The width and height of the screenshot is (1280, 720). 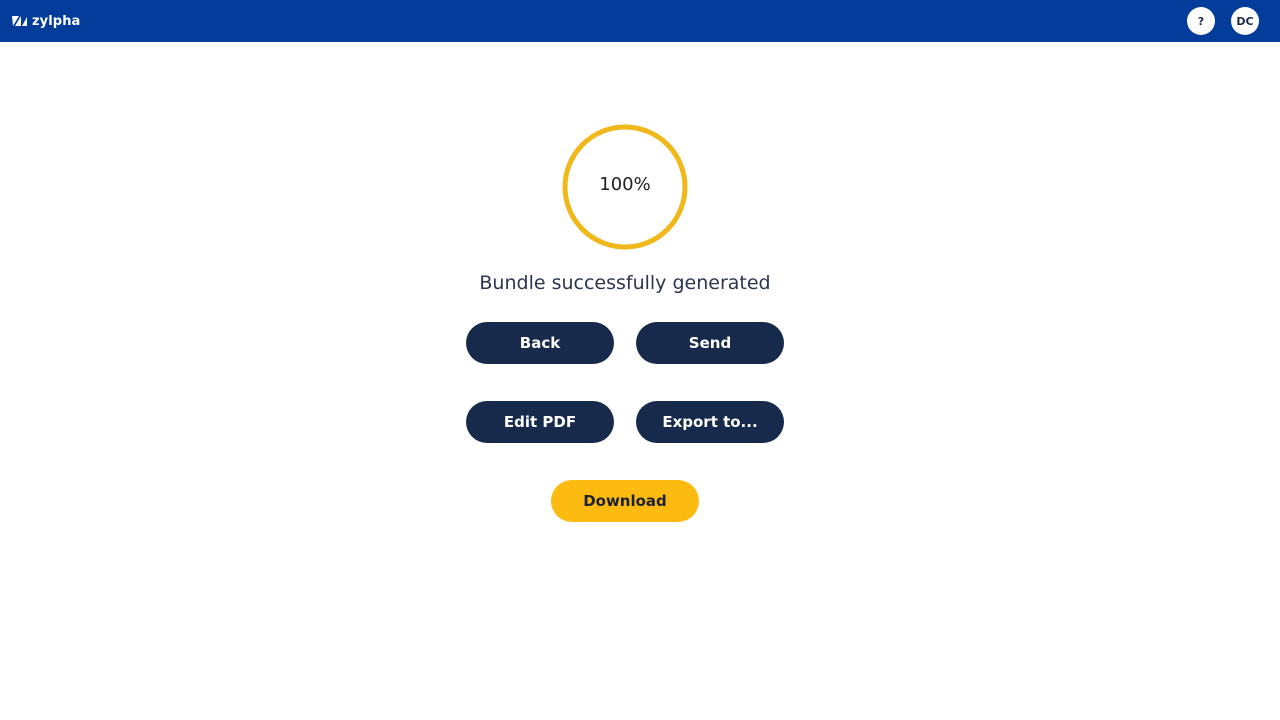 I want to click on user-initials: DC, so click(x=1245, y=21).